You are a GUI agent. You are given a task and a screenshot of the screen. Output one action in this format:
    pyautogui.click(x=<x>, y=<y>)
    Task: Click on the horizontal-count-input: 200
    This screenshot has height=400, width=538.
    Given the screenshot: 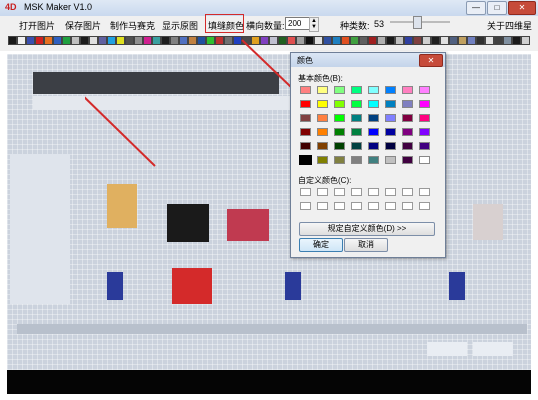 What is the action you would take?
    pyautogui.click(x=298, y=23)
    